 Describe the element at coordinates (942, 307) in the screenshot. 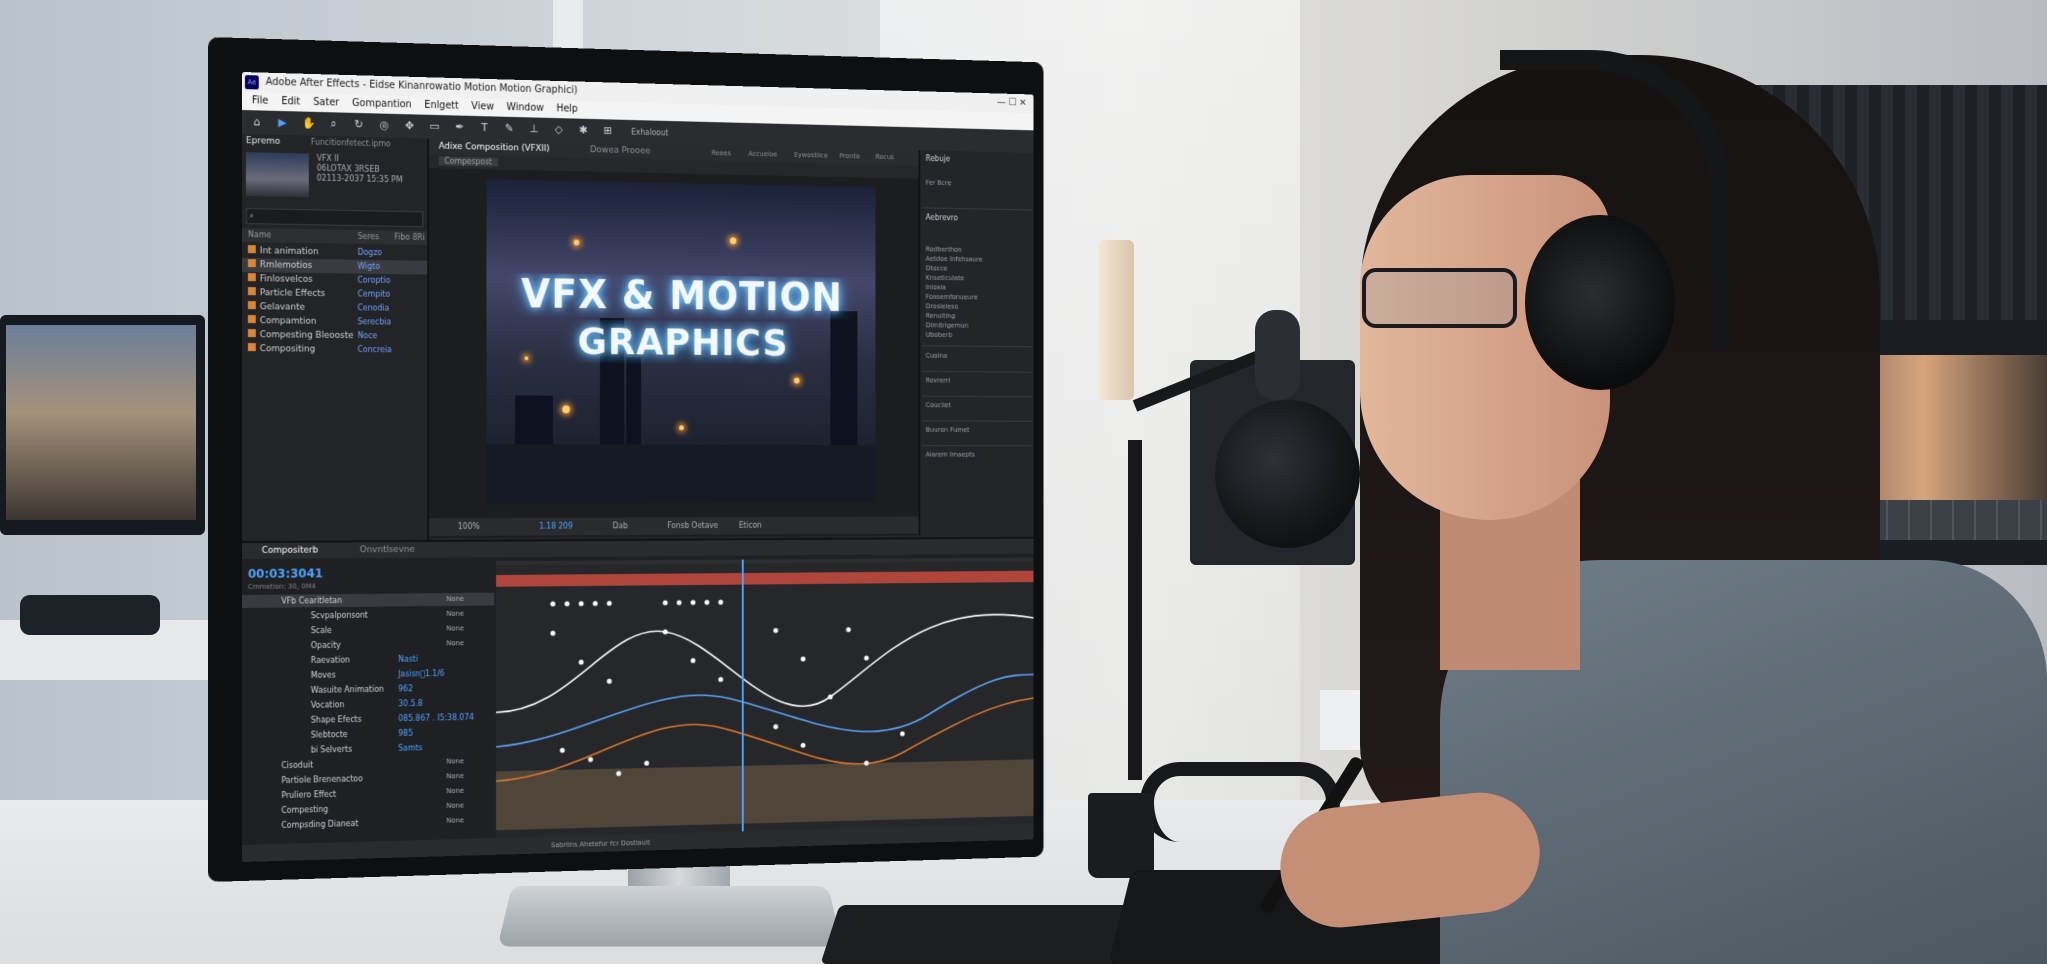

I see `effects-item: Drosleleso` at that location.